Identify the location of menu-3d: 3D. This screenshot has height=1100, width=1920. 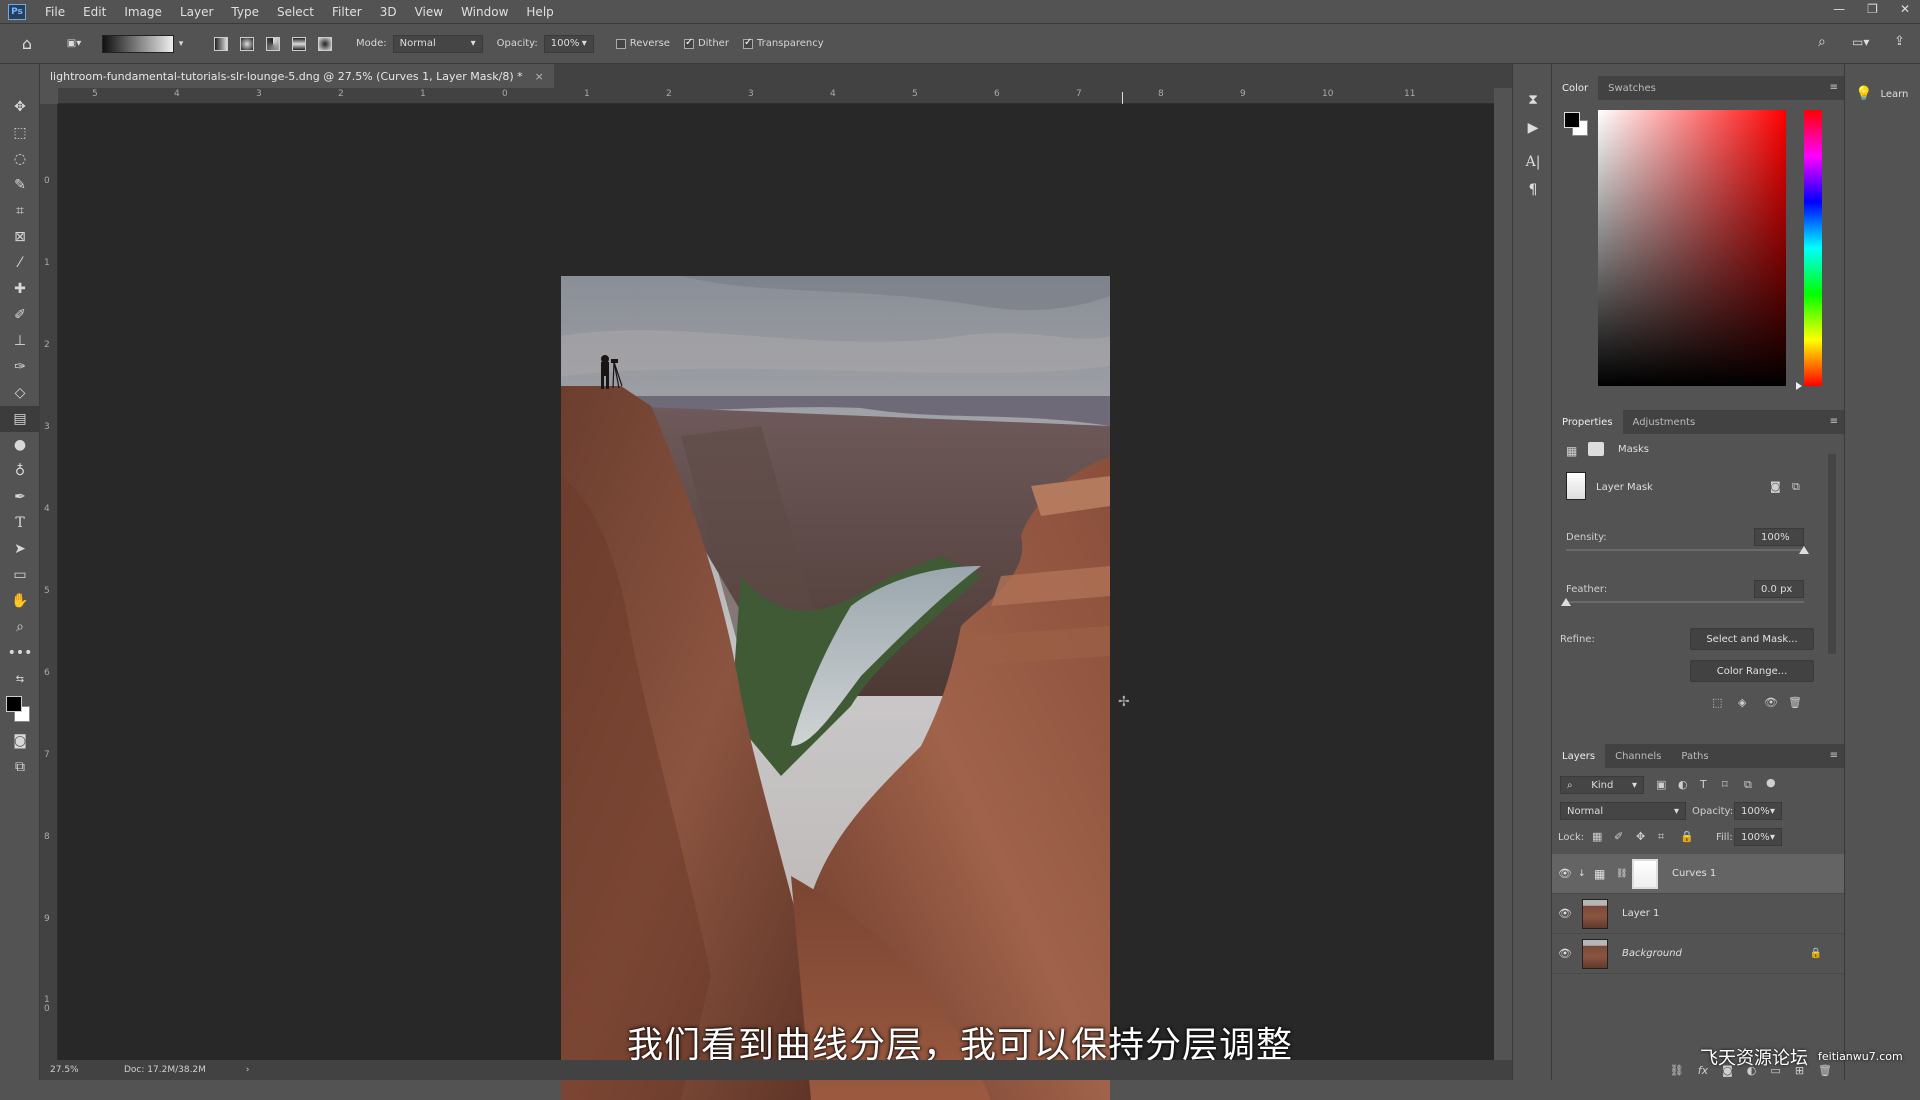
(388, 12).